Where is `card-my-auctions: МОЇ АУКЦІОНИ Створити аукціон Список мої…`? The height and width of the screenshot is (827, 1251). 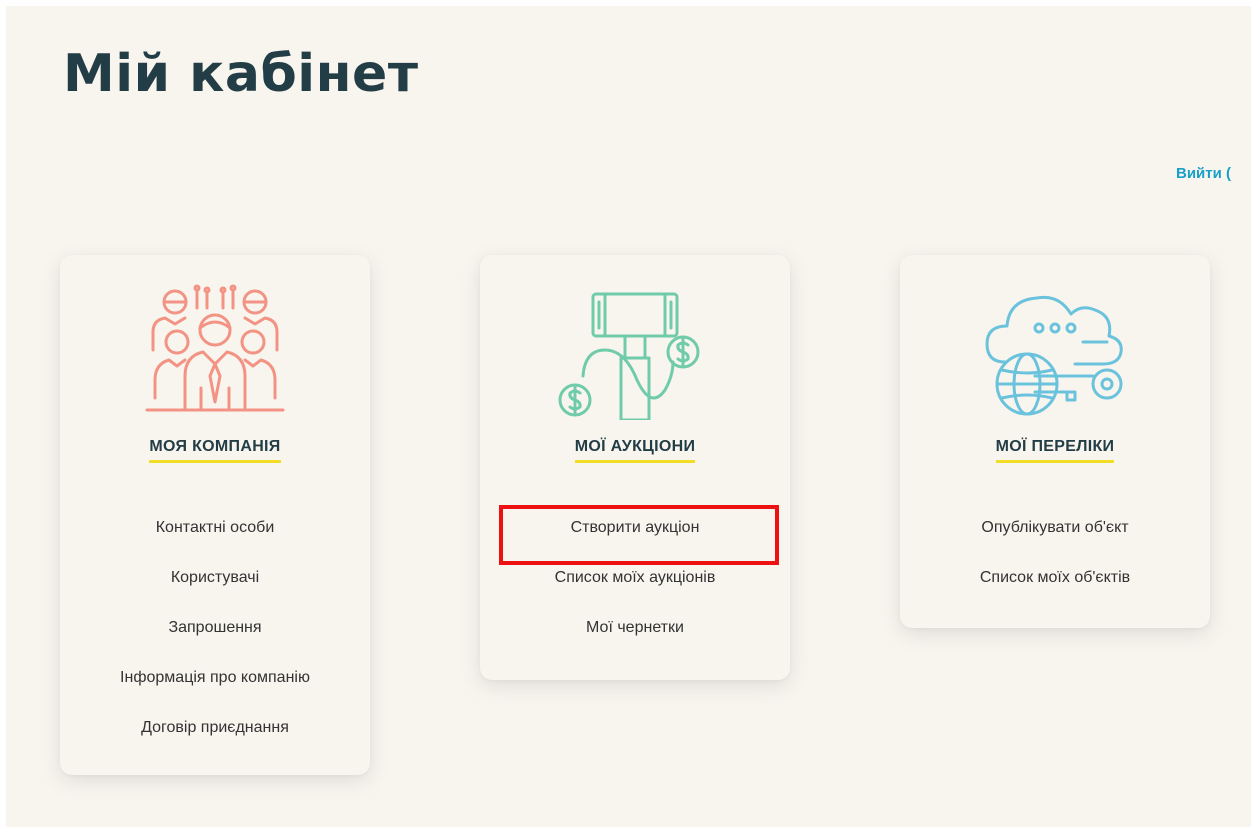 card-my-auctions: МОЇ АУКЦІОНИ Створити аукціон Список мої… is located at coordinates (635, 467).